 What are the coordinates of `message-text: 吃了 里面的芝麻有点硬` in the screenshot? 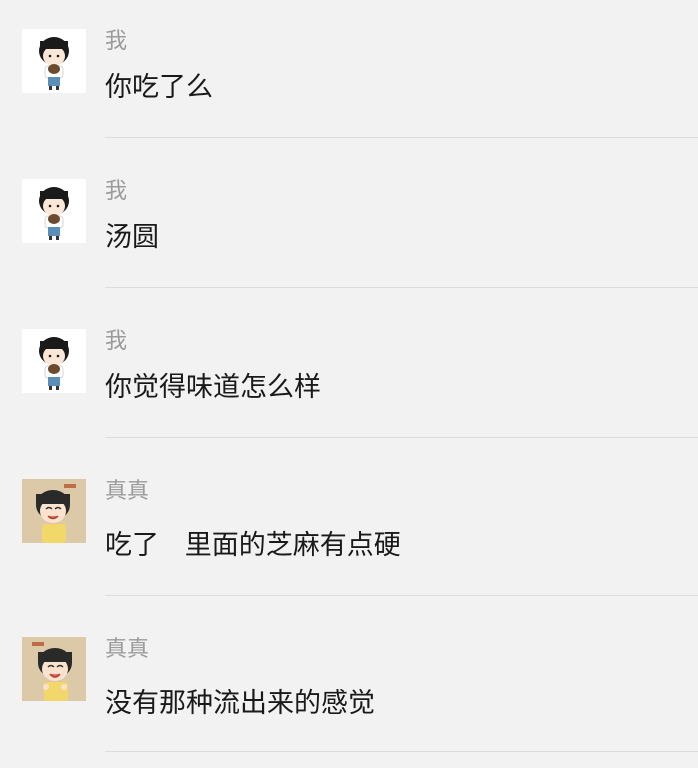 It's located at (253, 546).